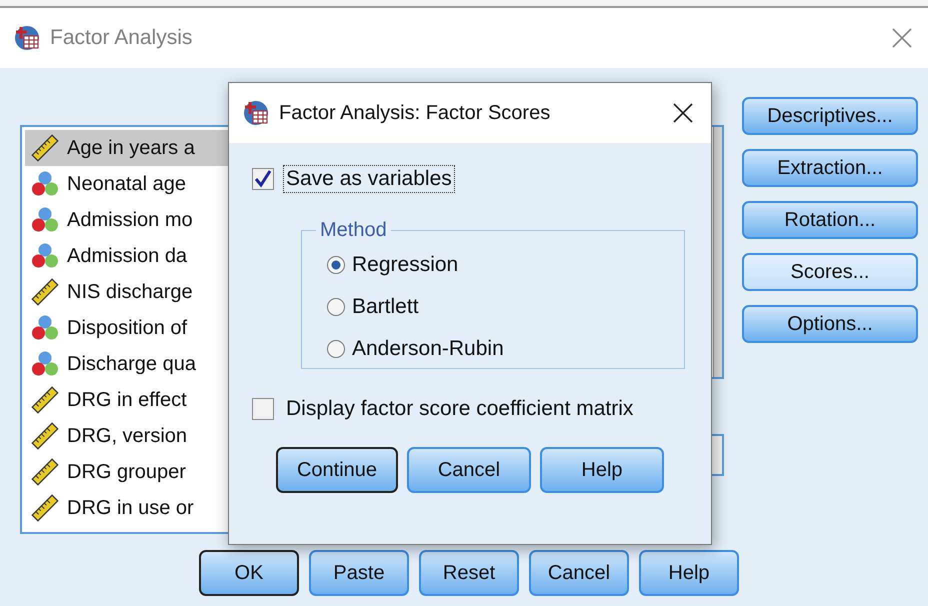 The width and height of the screenshot is (928, 606). I want to click on variable-name: DRG, version, so click(127, 436).